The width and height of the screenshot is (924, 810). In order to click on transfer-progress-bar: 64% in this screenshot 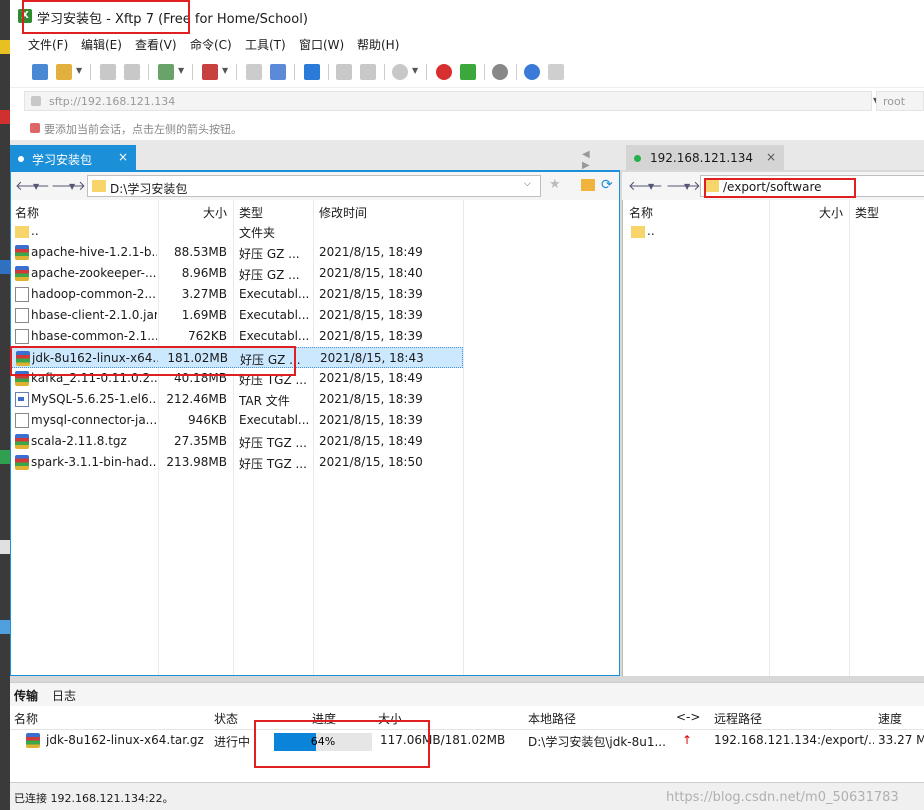, I will do `click(323, 742)`.